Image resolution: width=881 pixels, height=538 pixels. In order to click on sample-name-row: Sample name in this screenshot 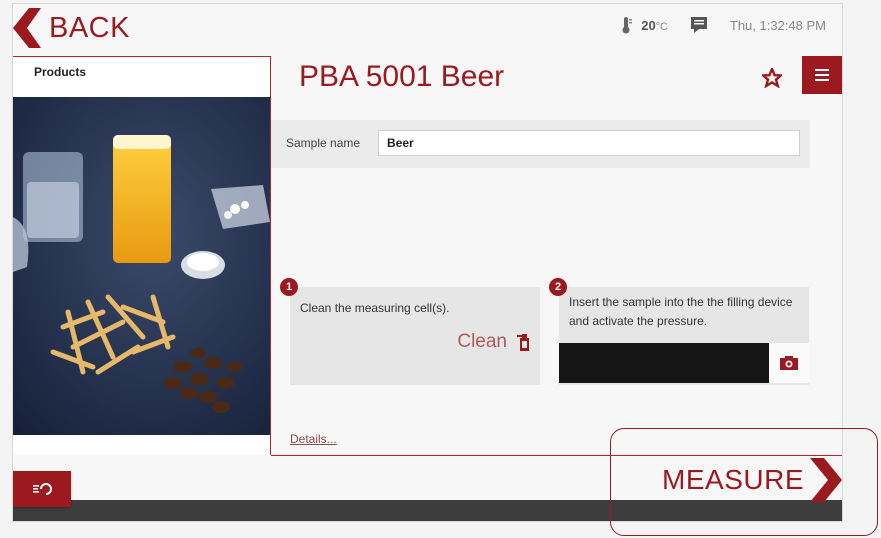, I will do `click(540, 144)`.